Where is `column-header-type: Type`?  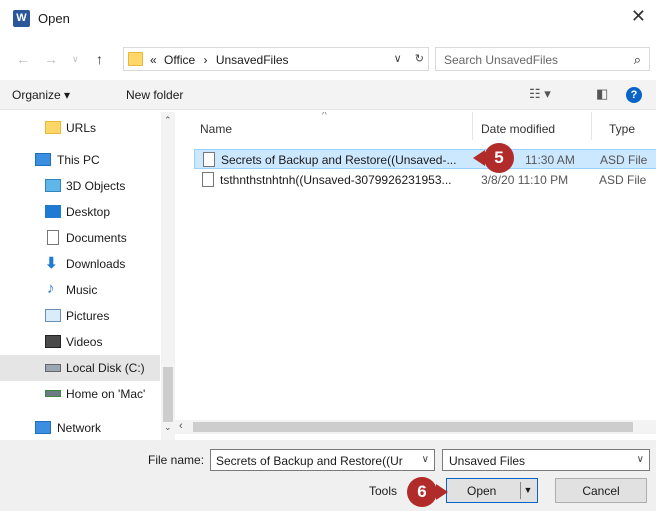
column-header-type: Type is located at coordinates (622, 129).